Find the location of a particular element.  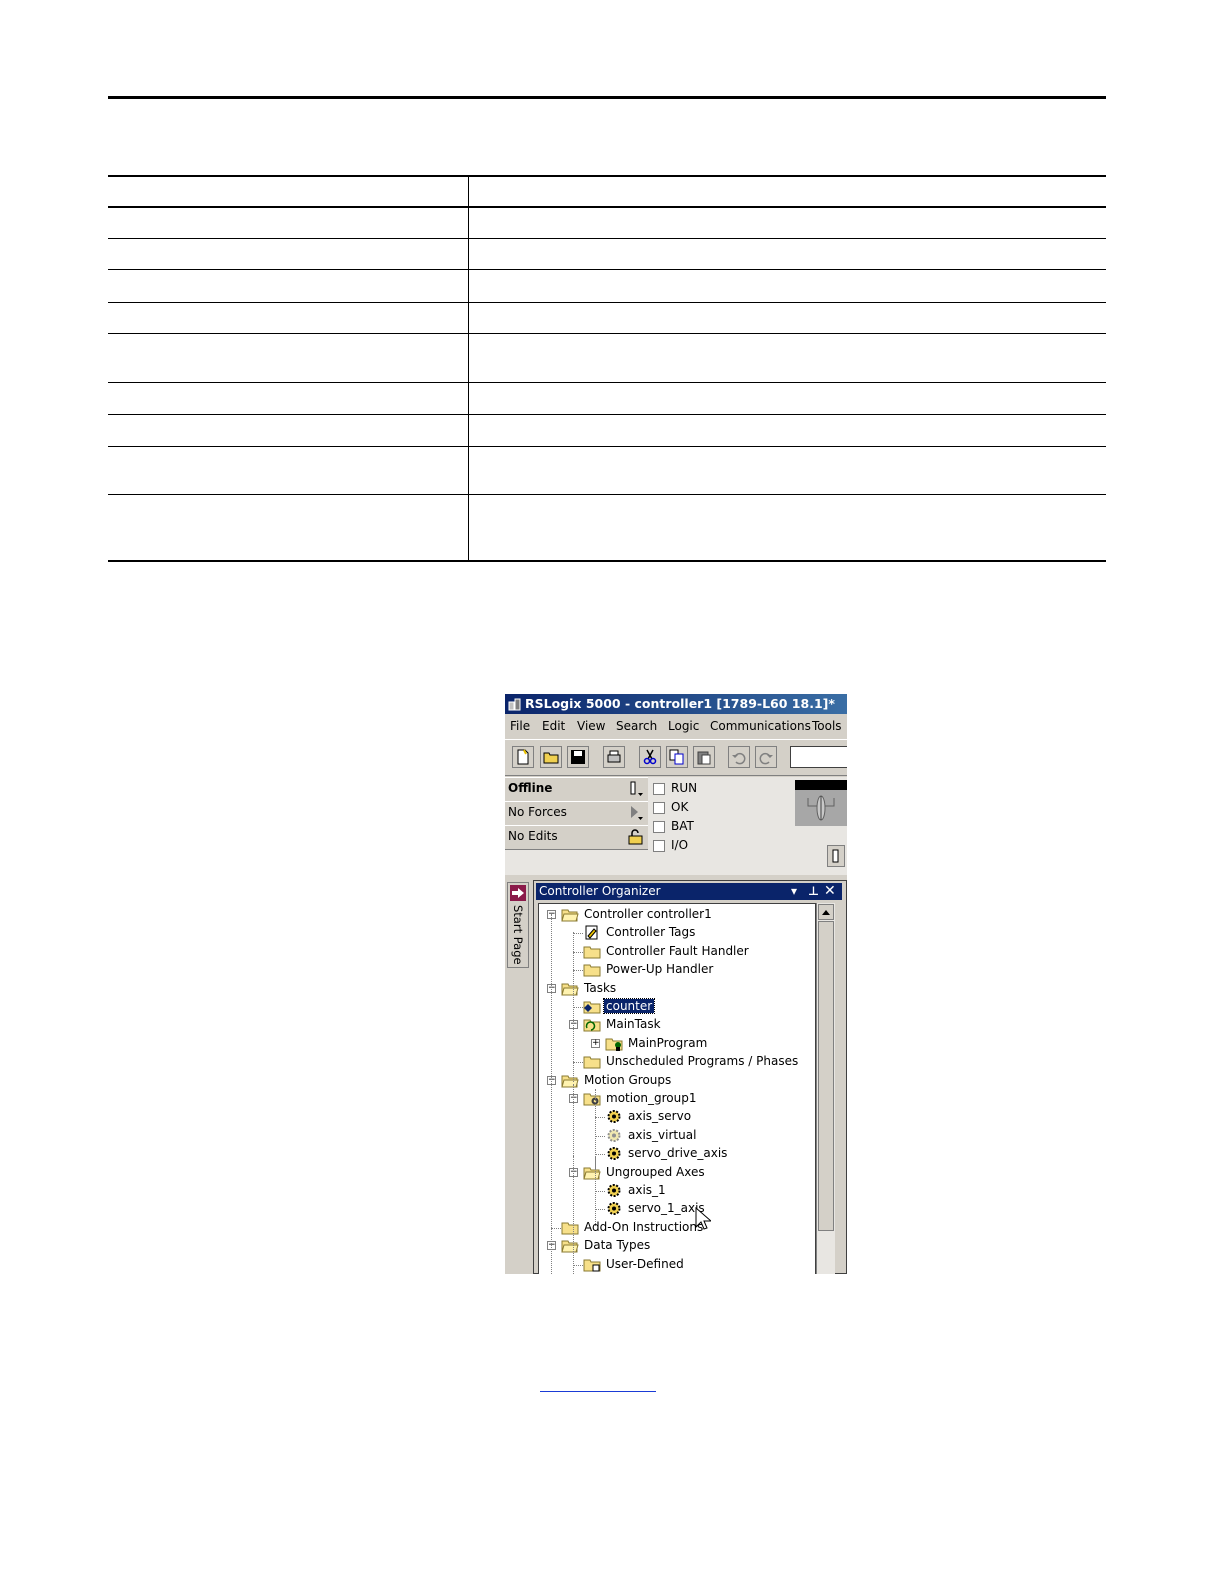

panel-icon is located at coordinates (835, 856).